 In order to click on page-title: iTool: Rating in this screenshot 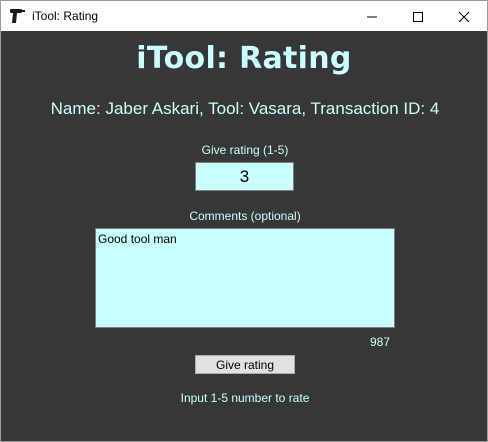, I will do `click(244, 58)`.